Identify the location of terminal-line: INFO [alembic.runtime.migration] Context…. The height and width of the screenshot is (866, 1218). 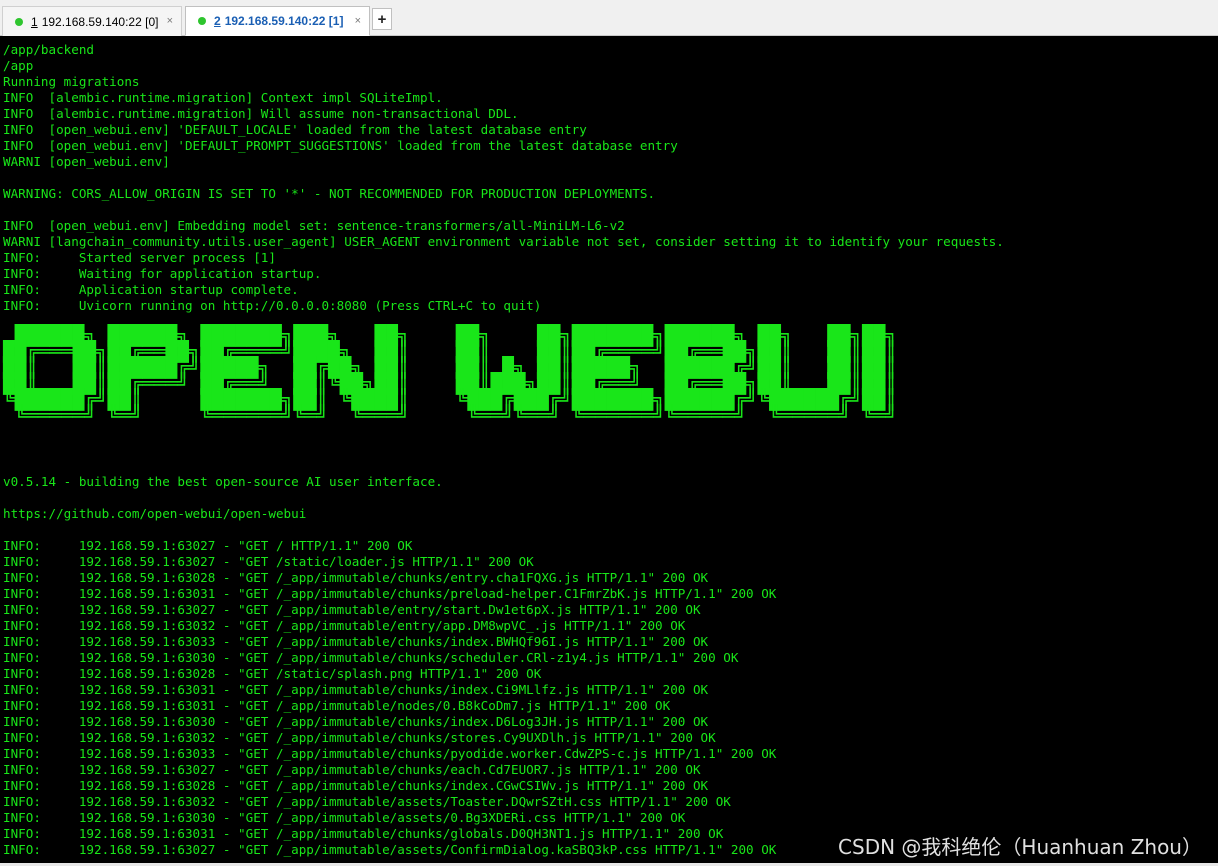
(223, 97).